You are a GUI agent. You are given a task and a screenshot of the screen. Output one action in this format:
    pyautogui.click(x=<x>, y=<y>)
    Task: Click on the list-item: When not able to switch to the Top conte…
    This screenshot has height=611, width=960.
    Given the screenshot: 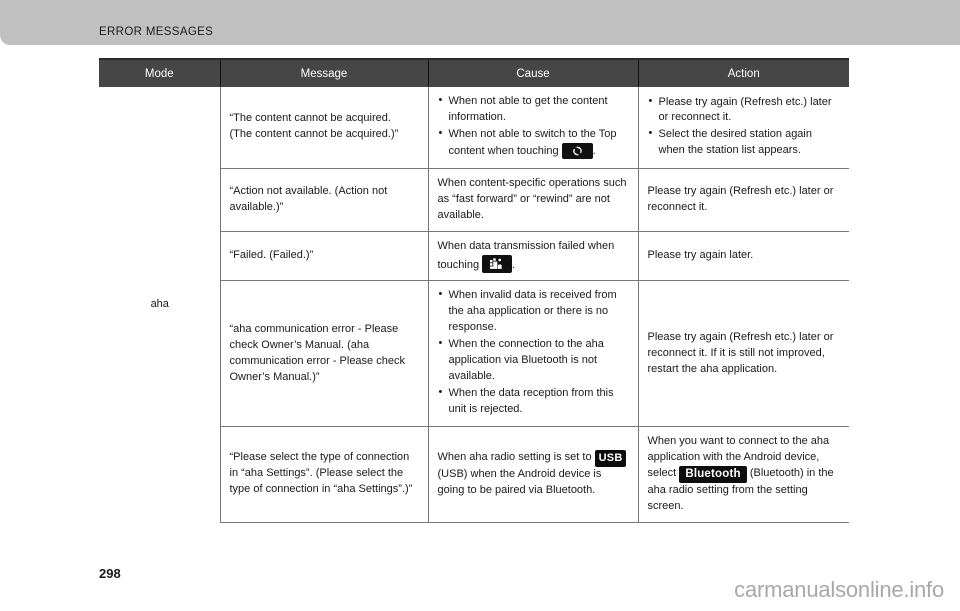 What is the action you would take?
    pyautogui.click(x=534, y=143)
    